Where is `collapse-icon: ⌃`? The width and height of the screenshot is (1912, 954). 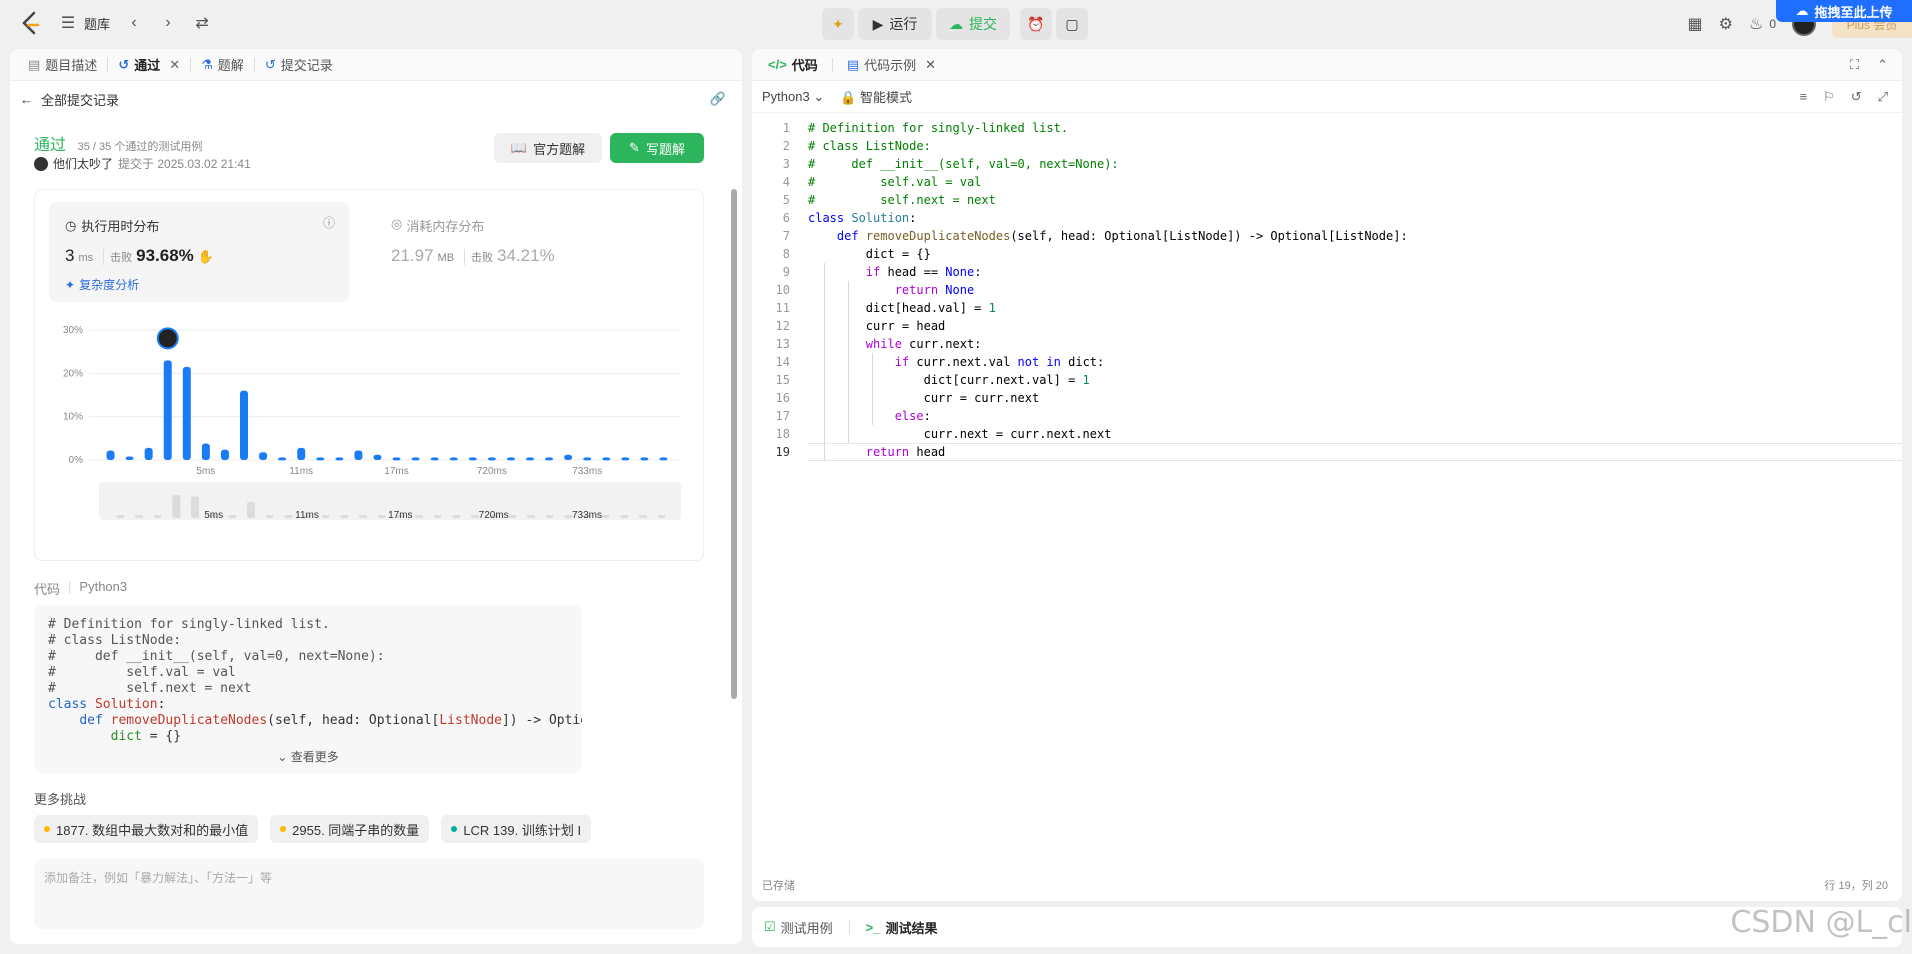
collapse-icon: ⌃ is located at coordinates (1882, 65).